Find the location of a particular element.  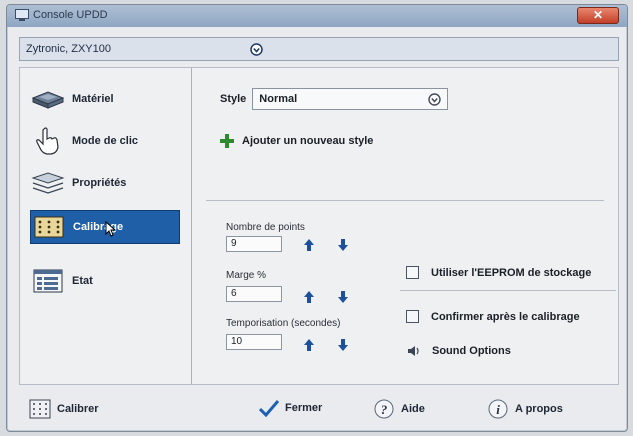

status-window-icon is located at coordinates (48, 281).